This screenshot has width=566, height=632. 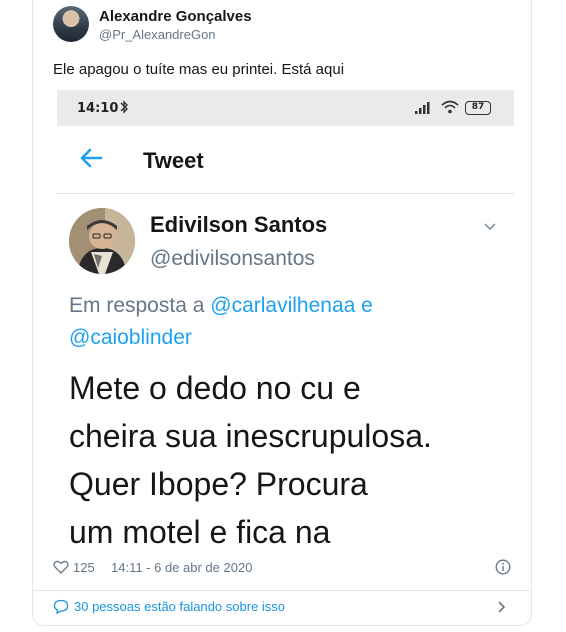 I want to click on tweet-meta: 125 14:11 - 6 de abr de 2020, so click(x=283, y=569).